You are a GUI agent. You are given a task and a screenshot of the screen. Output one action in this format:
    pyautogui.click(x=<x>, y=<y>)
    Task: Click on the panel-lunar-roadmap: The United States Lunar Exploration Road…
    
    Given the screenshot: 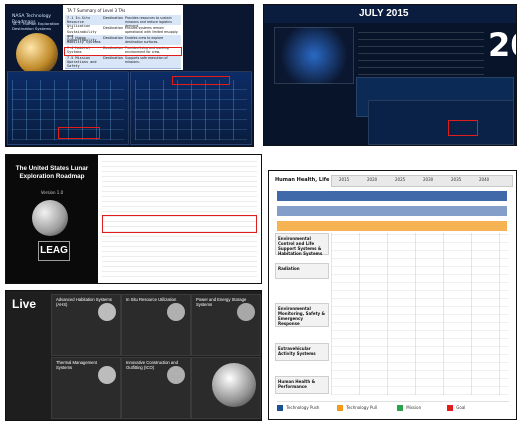 What is the action you would take?
    pyautogui.click(x=133, y=219)
    